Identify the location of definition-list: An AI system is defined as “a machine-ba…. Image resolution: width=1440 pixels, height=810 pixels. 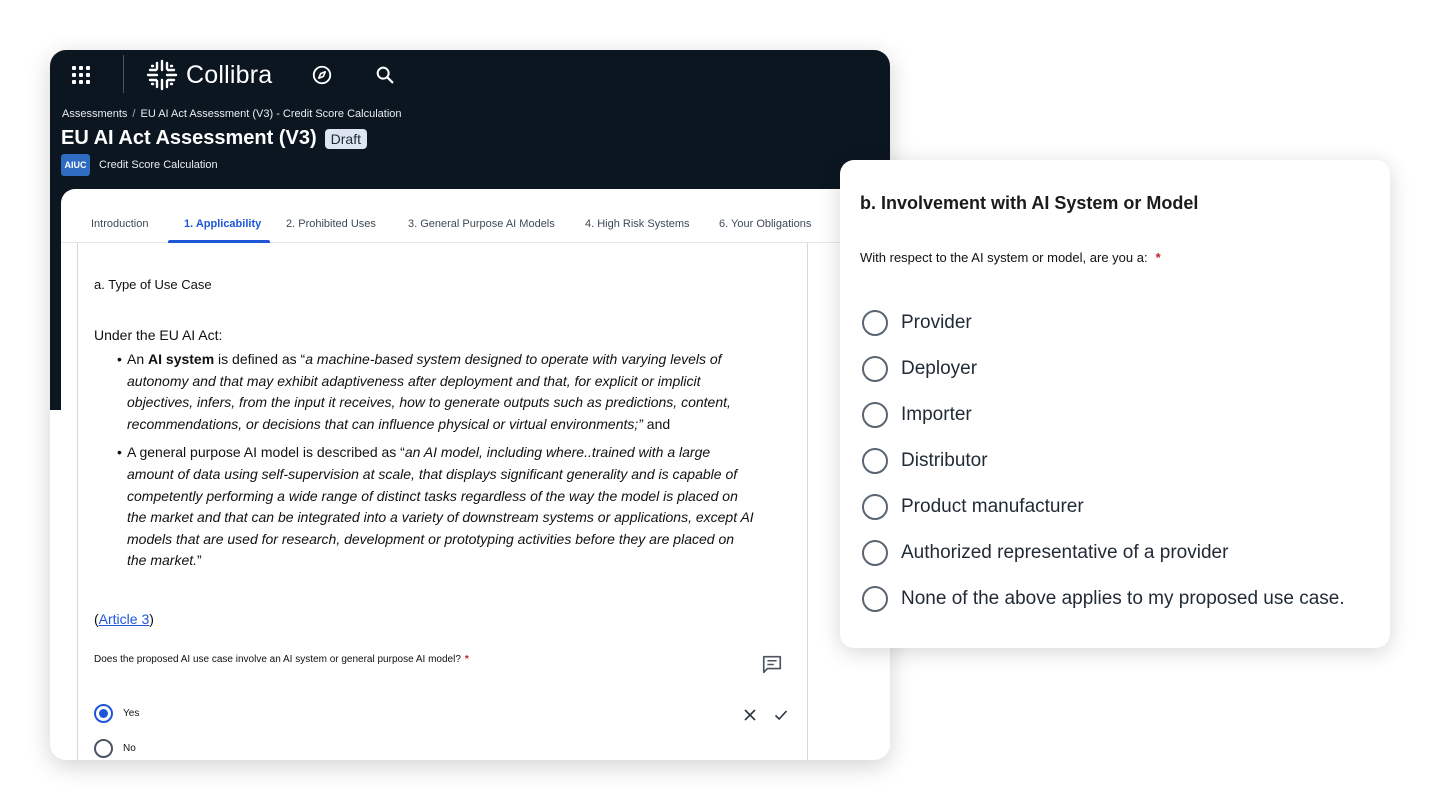
(437, 464).